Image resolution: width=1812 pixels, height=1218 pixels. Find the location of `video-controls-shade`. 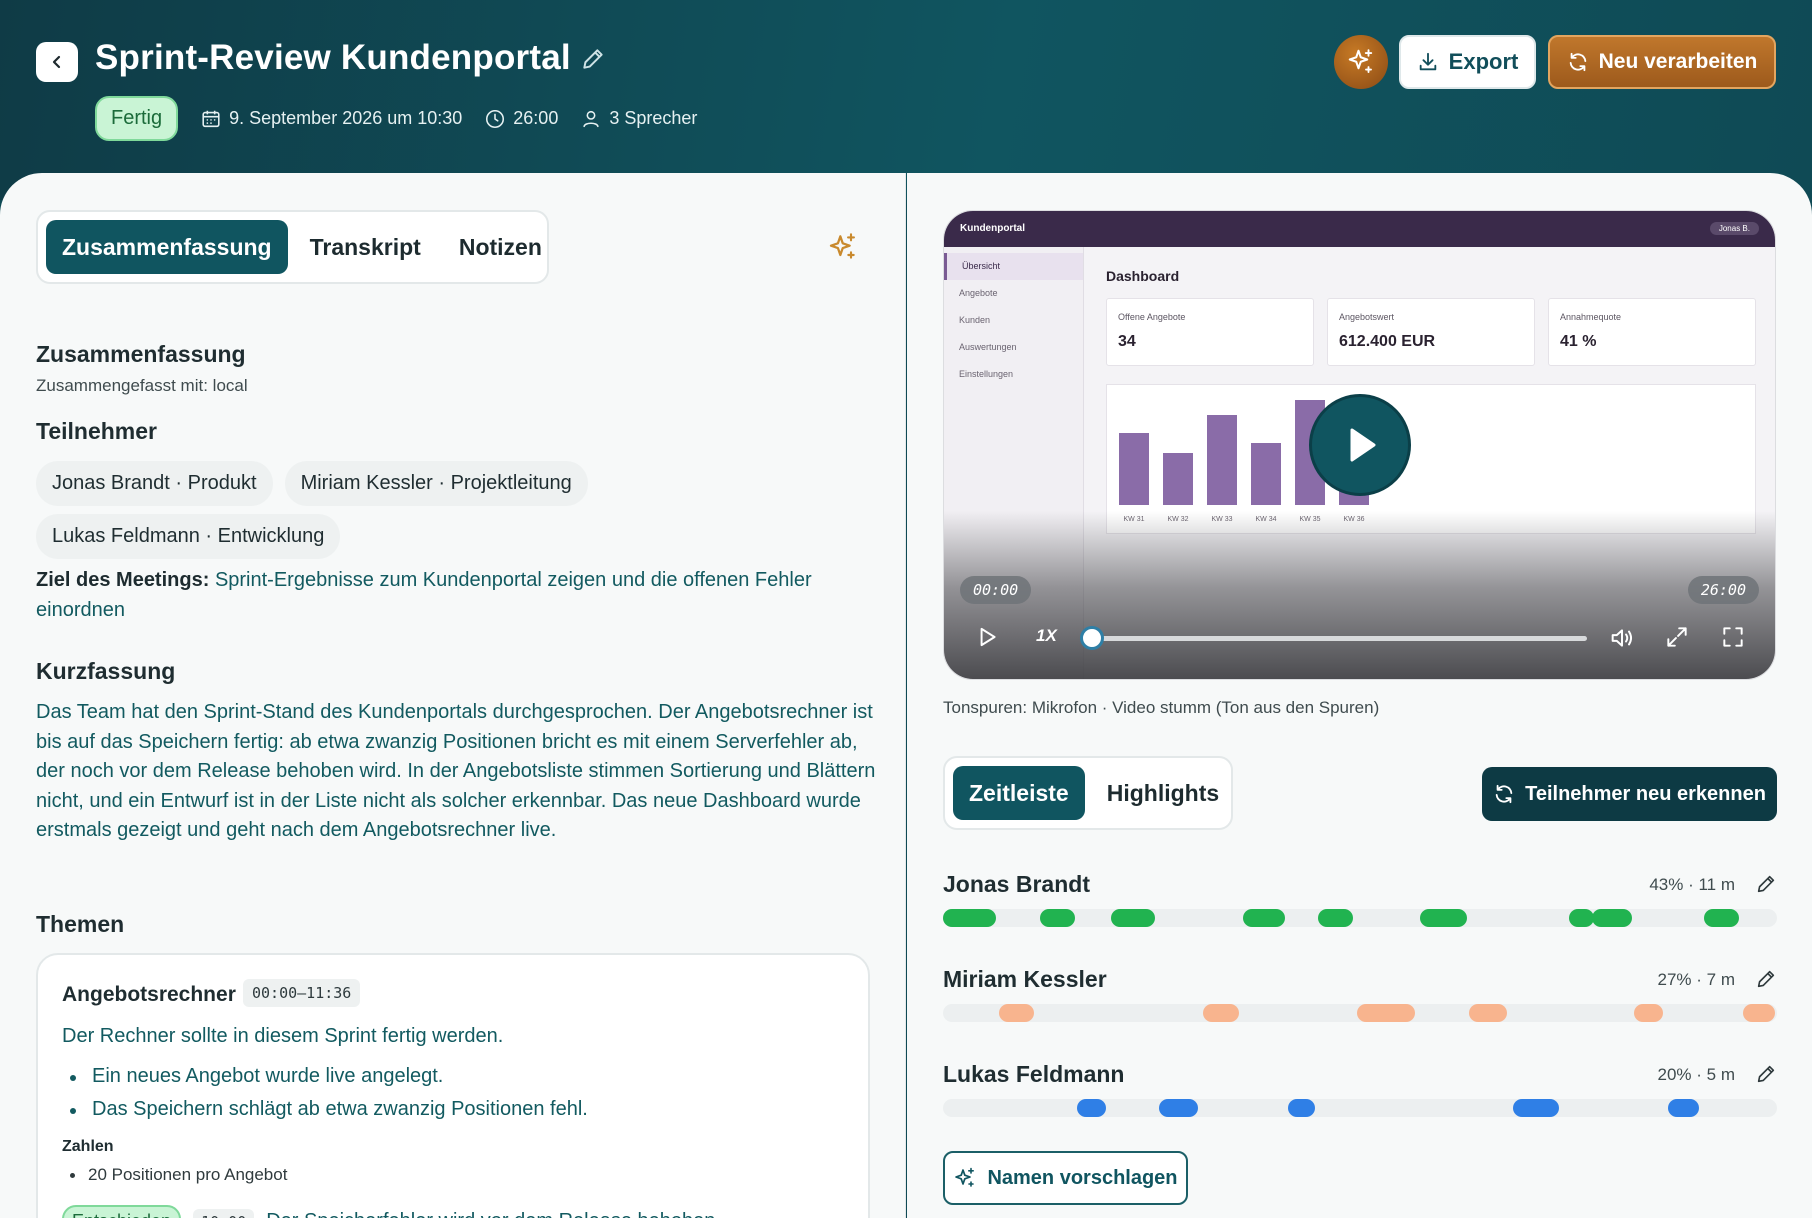

video-controls-shade is located at coordinates (1359, 595).